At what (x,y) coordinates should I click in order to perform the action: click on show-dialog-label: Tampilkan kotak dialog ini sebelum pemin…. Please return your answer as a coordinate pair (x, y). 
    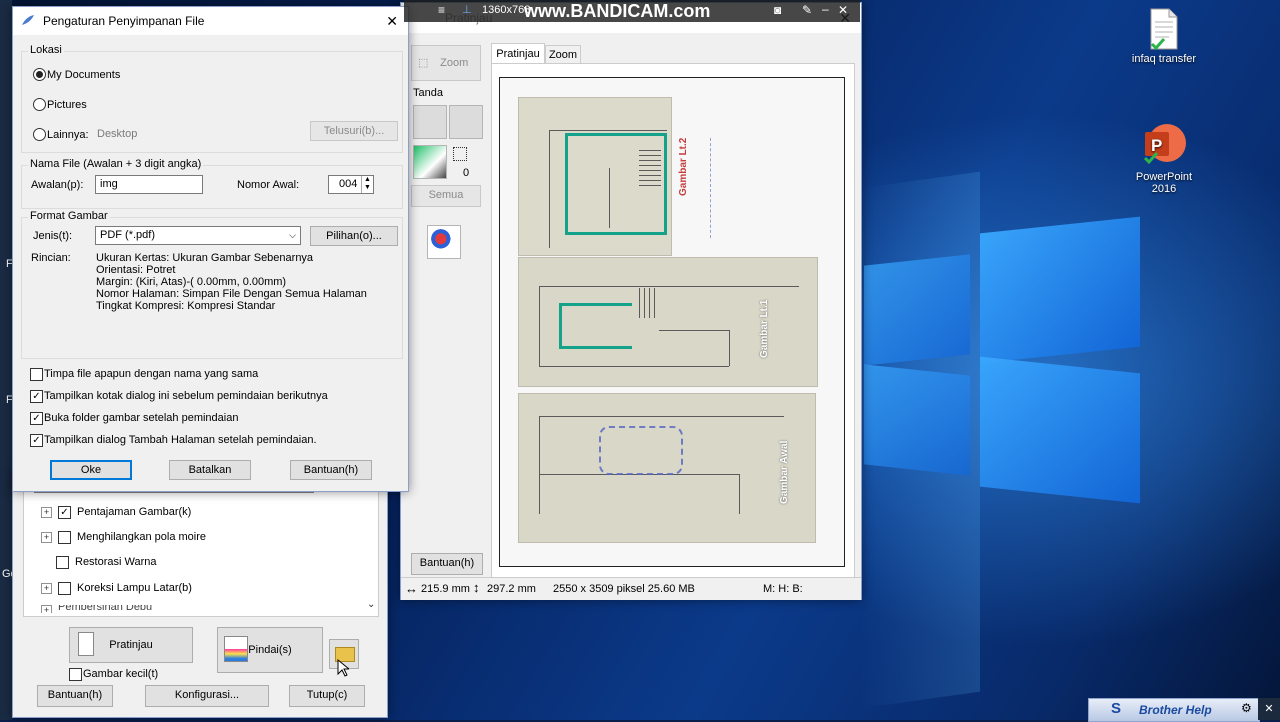
    Looking at the image, I should click on (186, 396).